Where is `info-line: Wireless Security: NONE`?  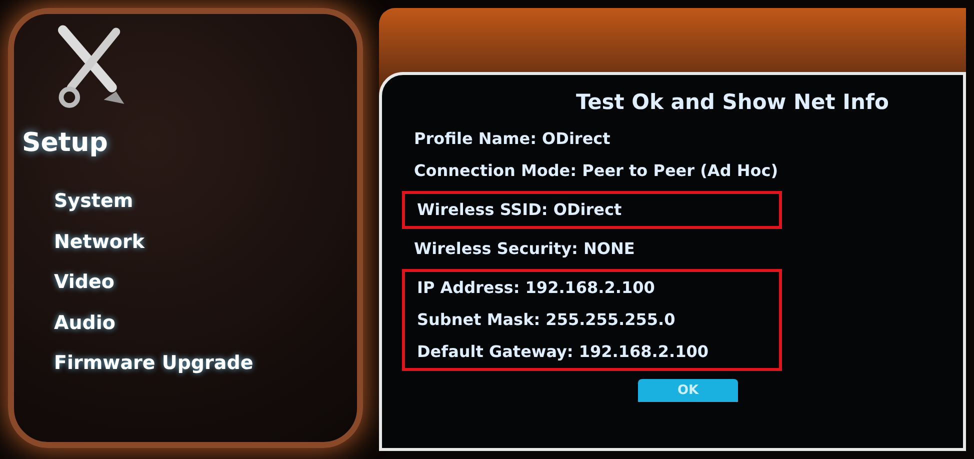
info-line: Wireless Security: NONE is located at coordinates (525, 249).